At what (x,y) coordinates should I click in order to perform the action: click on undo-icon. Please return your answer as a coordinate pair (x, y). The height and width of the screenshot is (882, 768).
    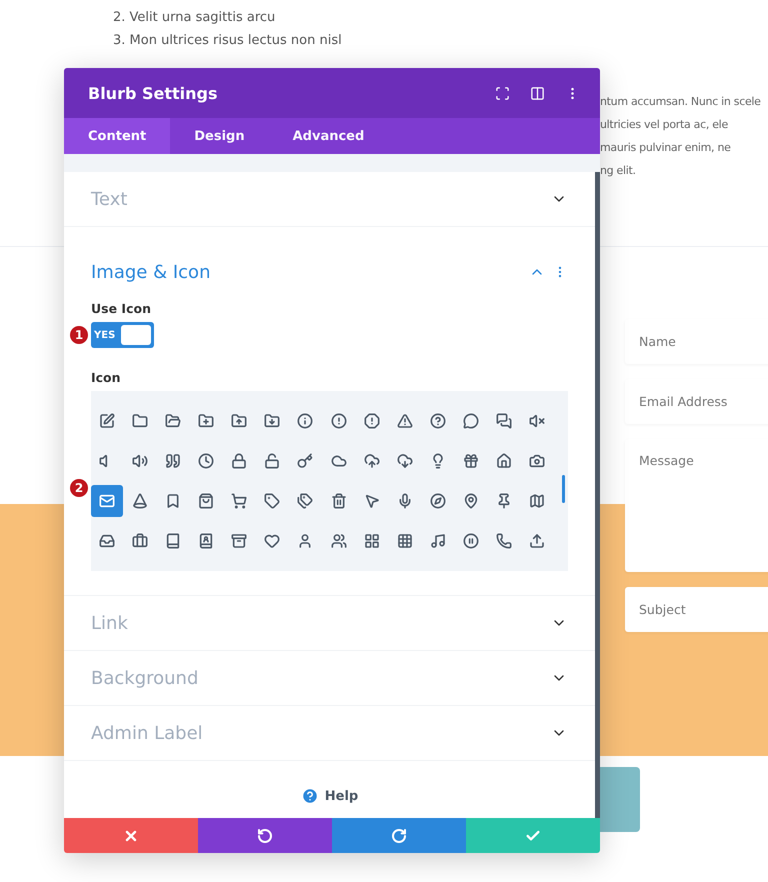
    Looking at the image, I should click on (265, 836).